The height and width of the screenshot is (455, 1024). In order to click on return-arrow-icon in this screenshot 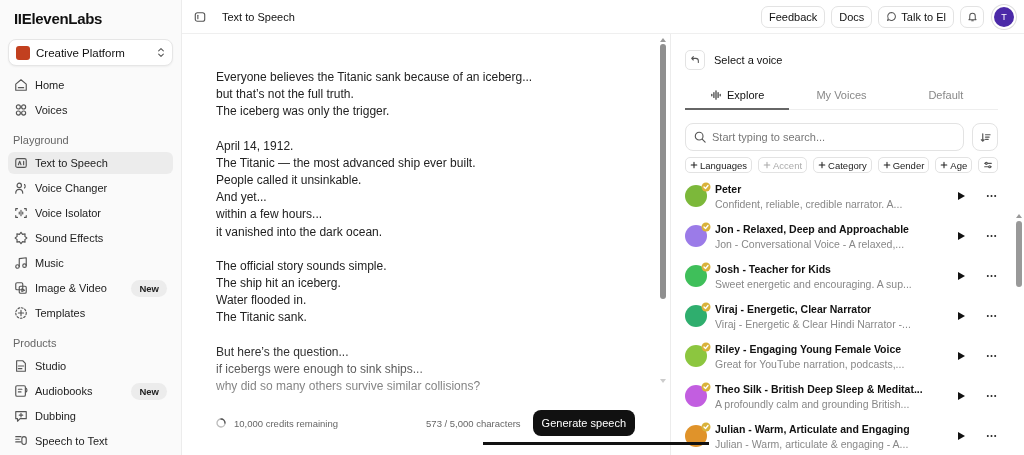, I will do `click(695, 60)`.